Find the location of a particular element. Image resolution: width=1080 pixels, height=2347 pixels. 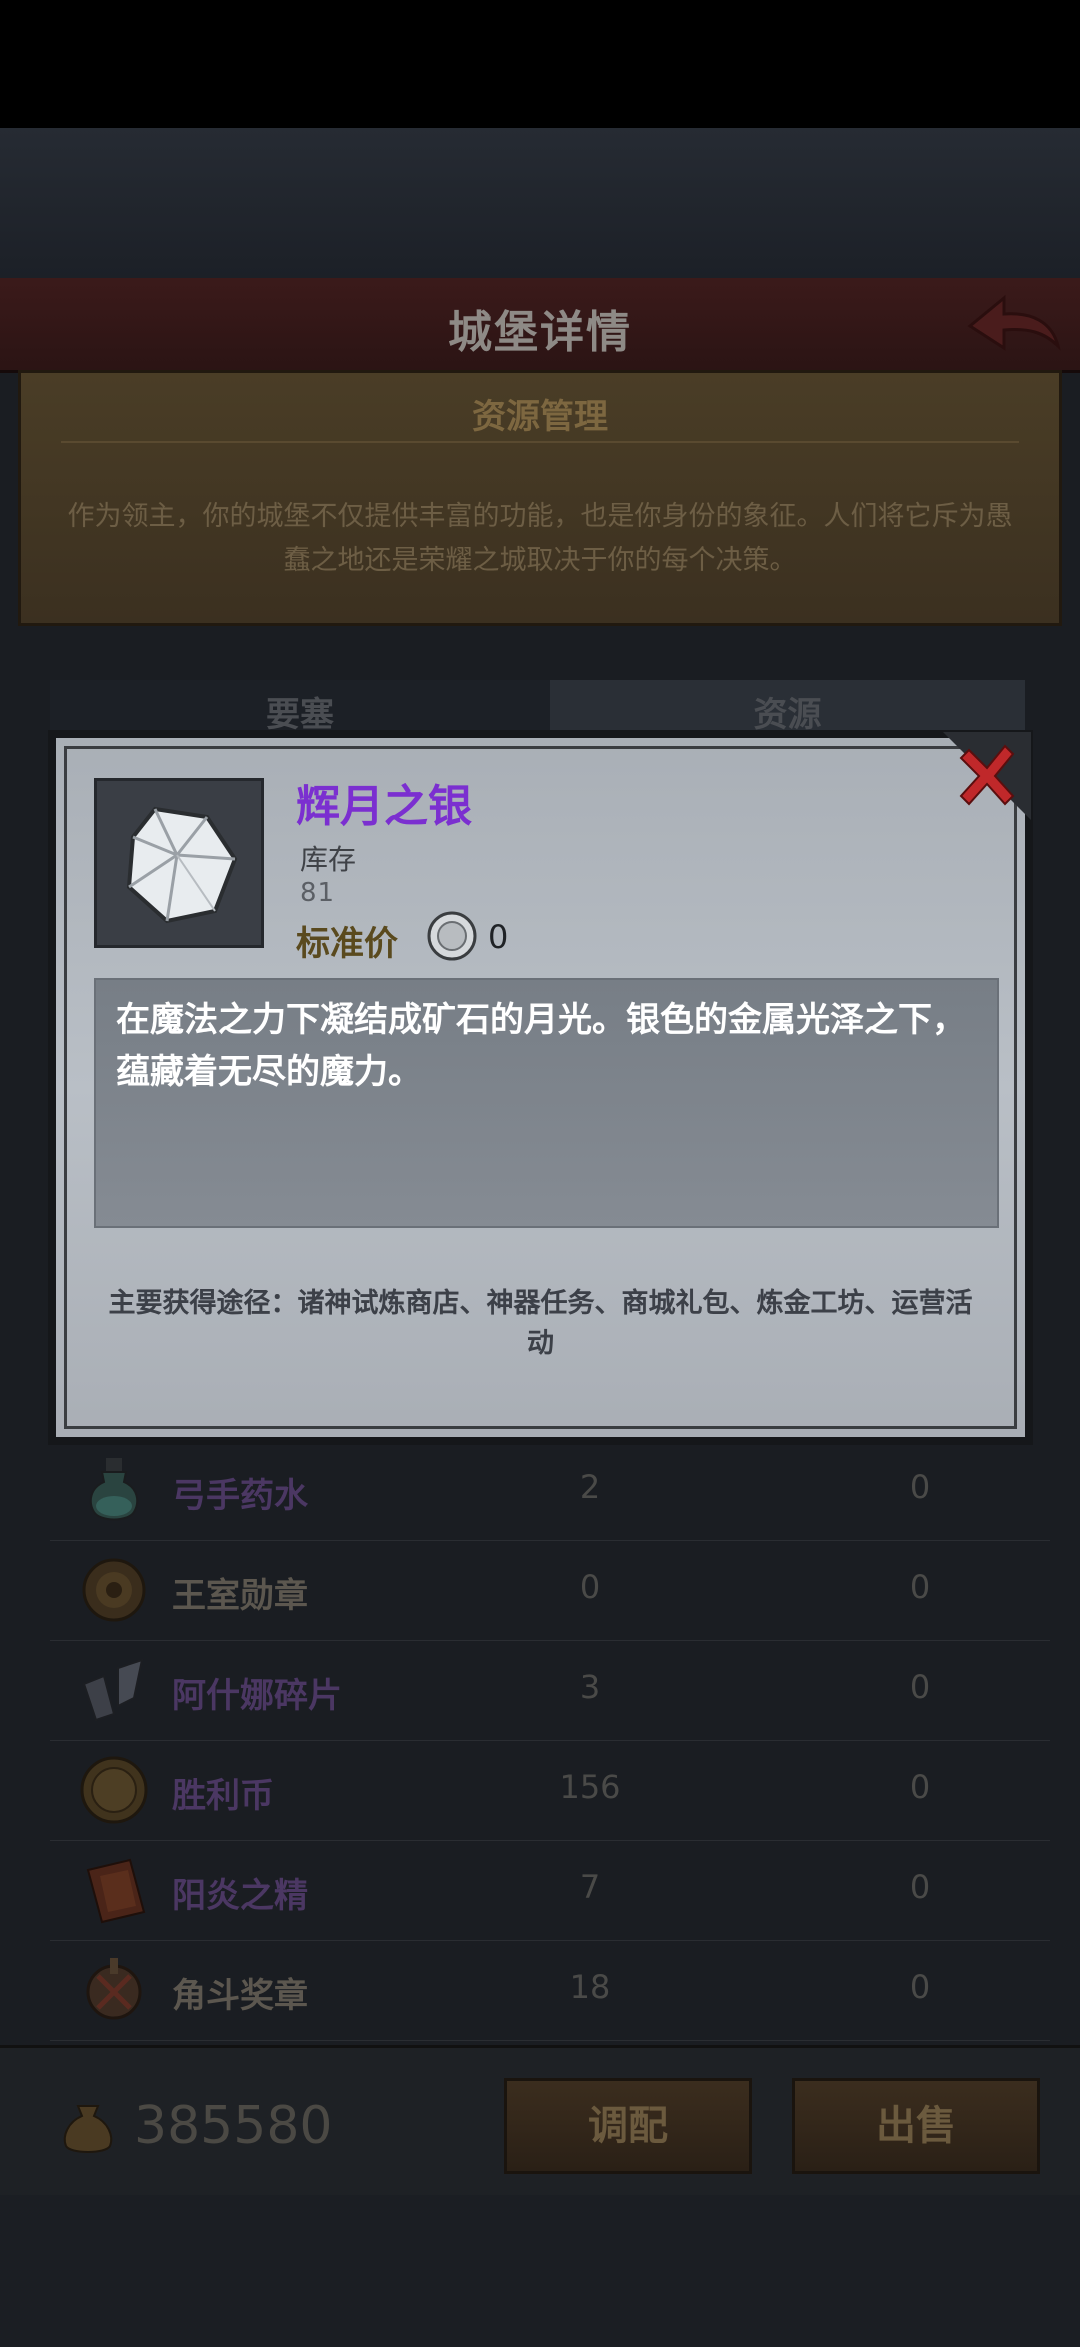

gold-bag-icon is located at coordinates (88, 2129).